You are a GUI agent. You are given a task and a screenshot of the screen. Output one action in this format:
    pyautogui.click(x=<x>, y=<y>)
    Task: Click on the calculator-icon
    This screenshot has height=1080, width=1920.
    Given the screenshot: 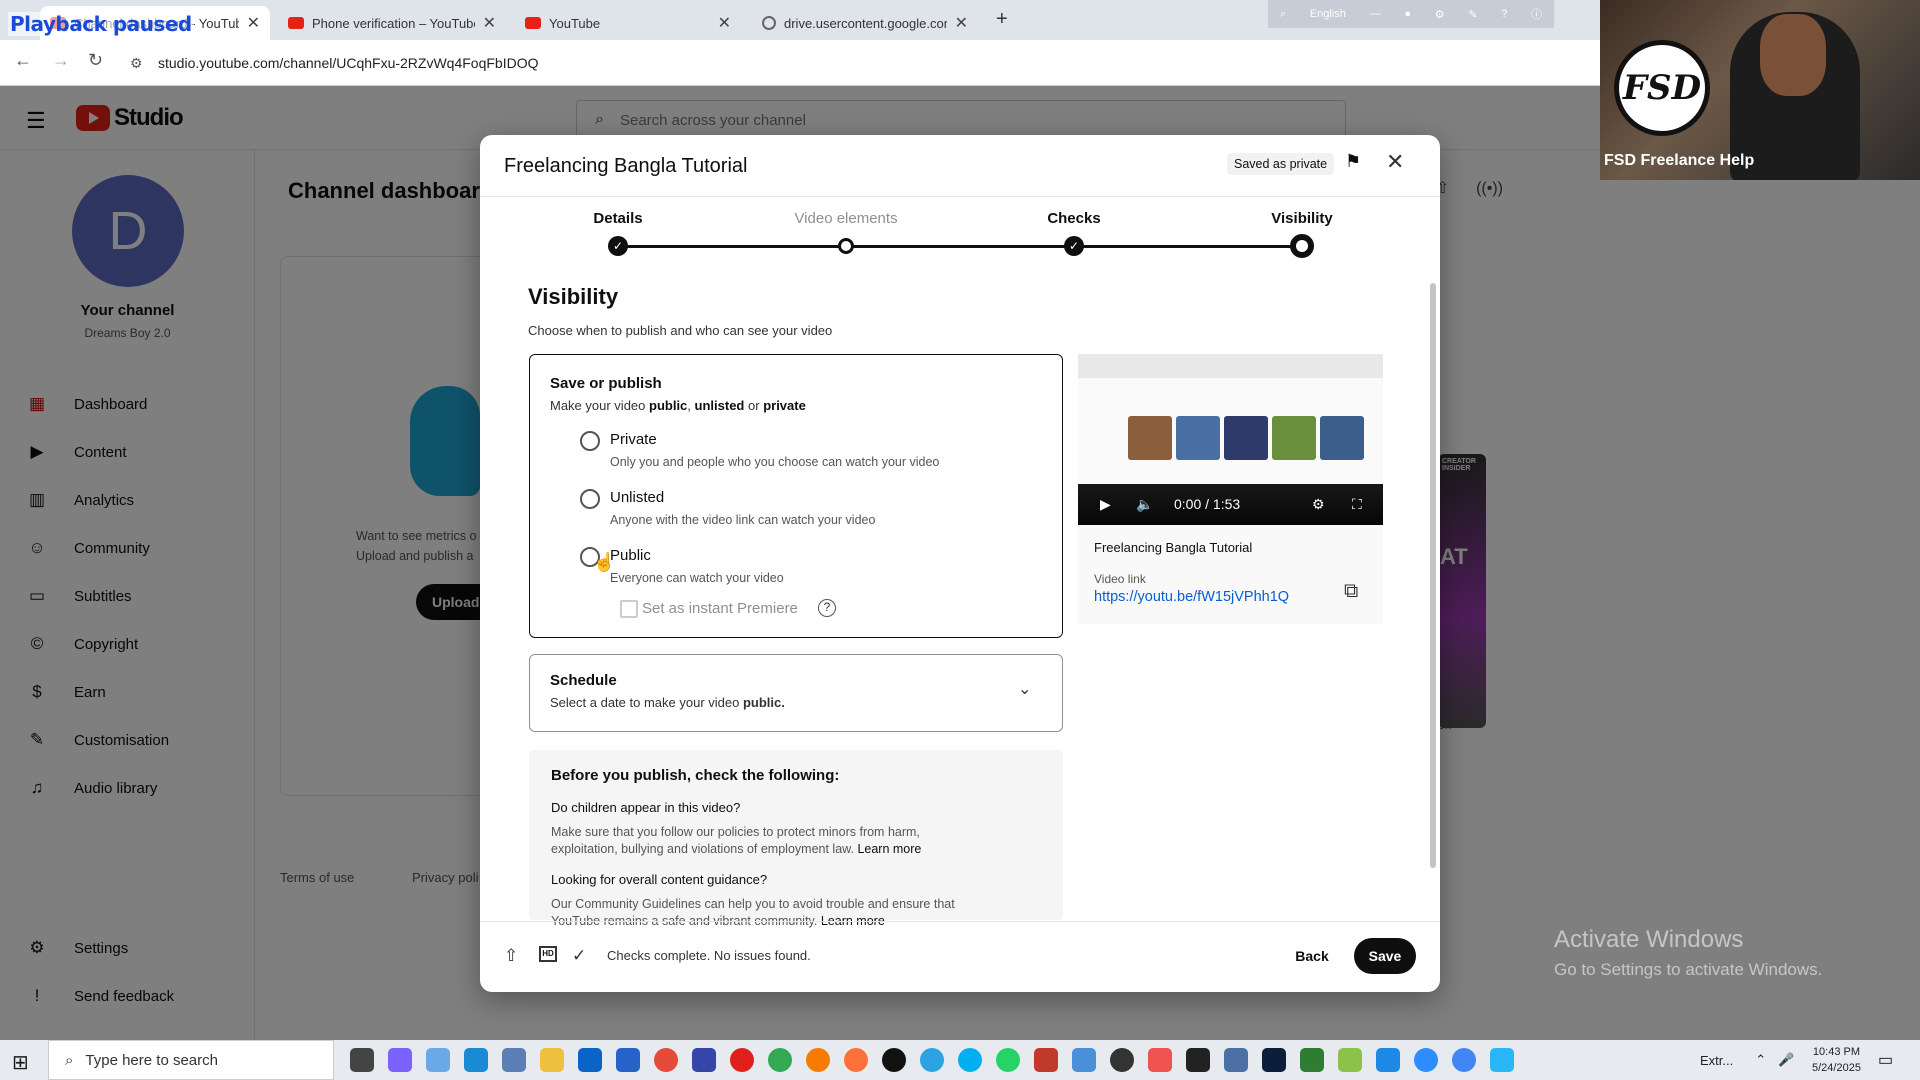 What is the action you would take?
    pyautogui.click(x=514, y=1060)
    